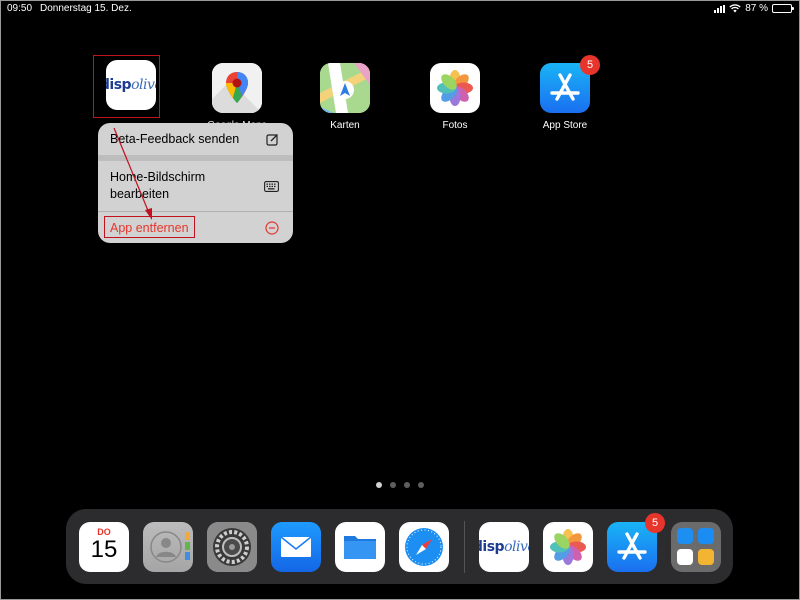 The height and width of the screenshot is (600, 800). I want to click on dock: DO 15 isp oliv 5, so click(399, 546).